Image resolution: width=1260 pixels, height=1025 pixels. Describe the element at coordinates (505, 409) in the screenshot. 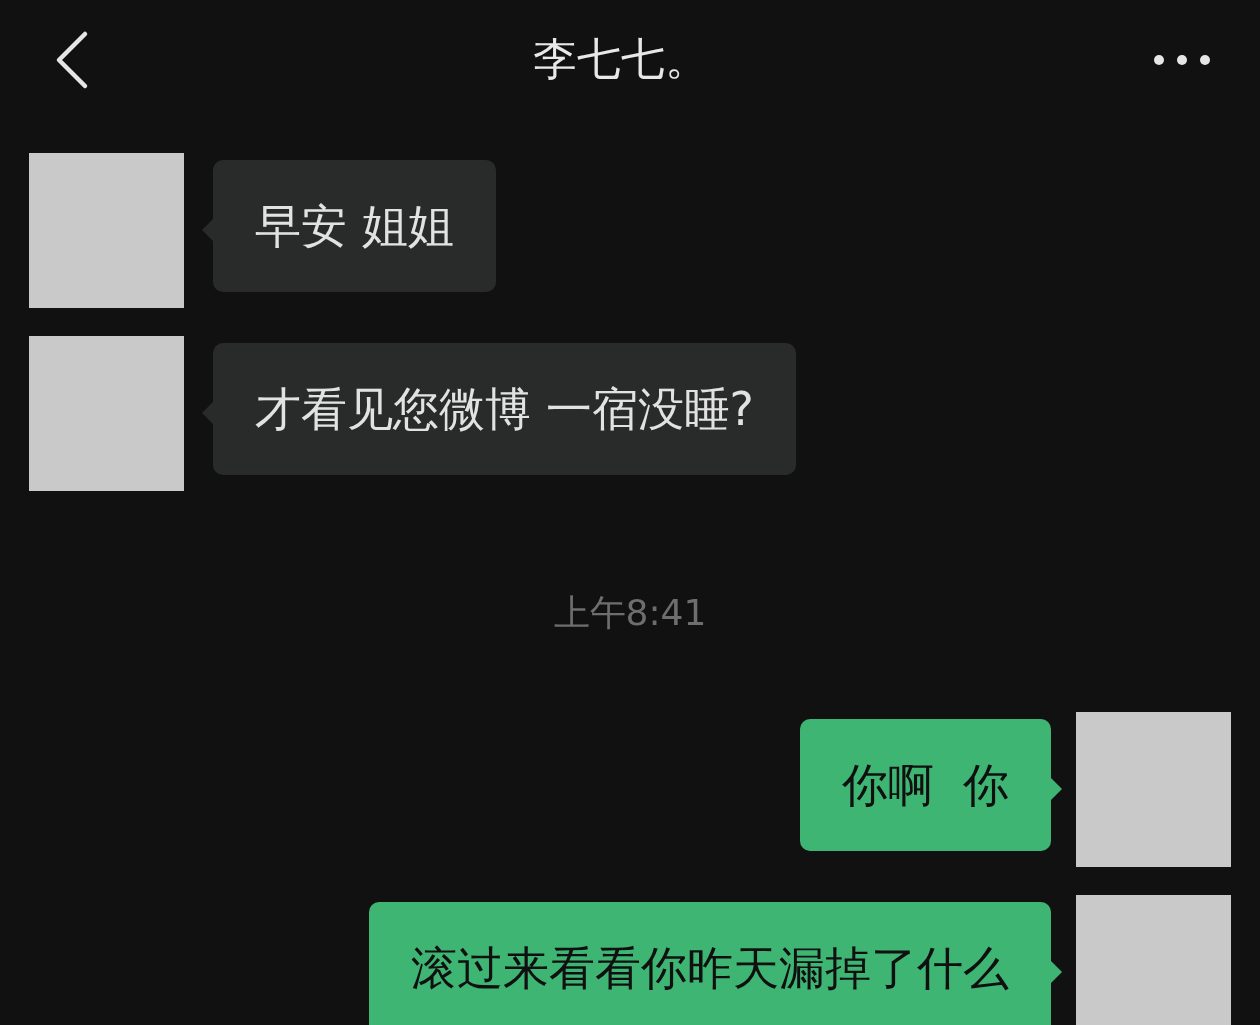

I see `message-bubble: 才看见您微博 一宿没睡?` at that location.